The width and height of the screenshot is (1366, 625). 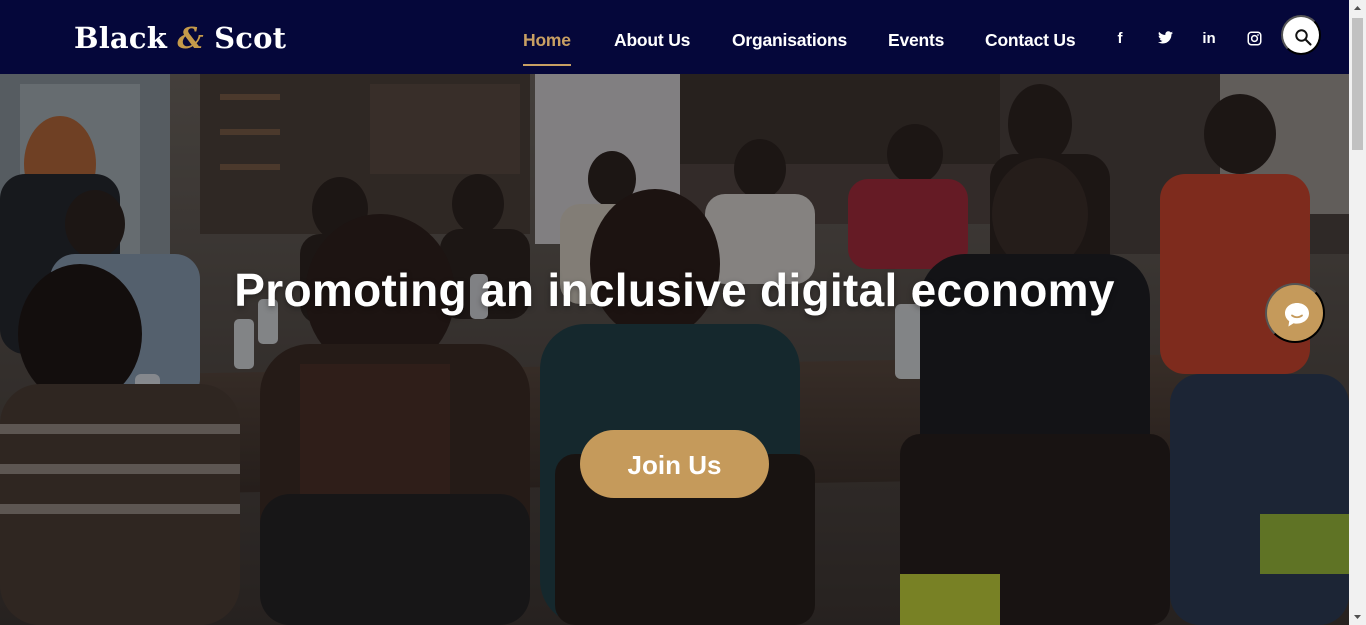 What do you see at coordinates (1357, 312) in the screenshot?
I see `page-scrollbar` at bounding box center [1357, 312].